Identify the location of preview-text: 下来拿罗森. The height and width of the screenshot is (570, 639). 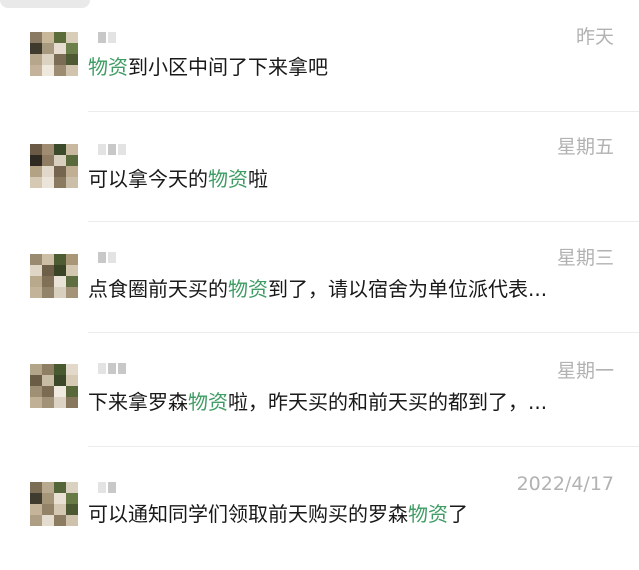
(138, 402).